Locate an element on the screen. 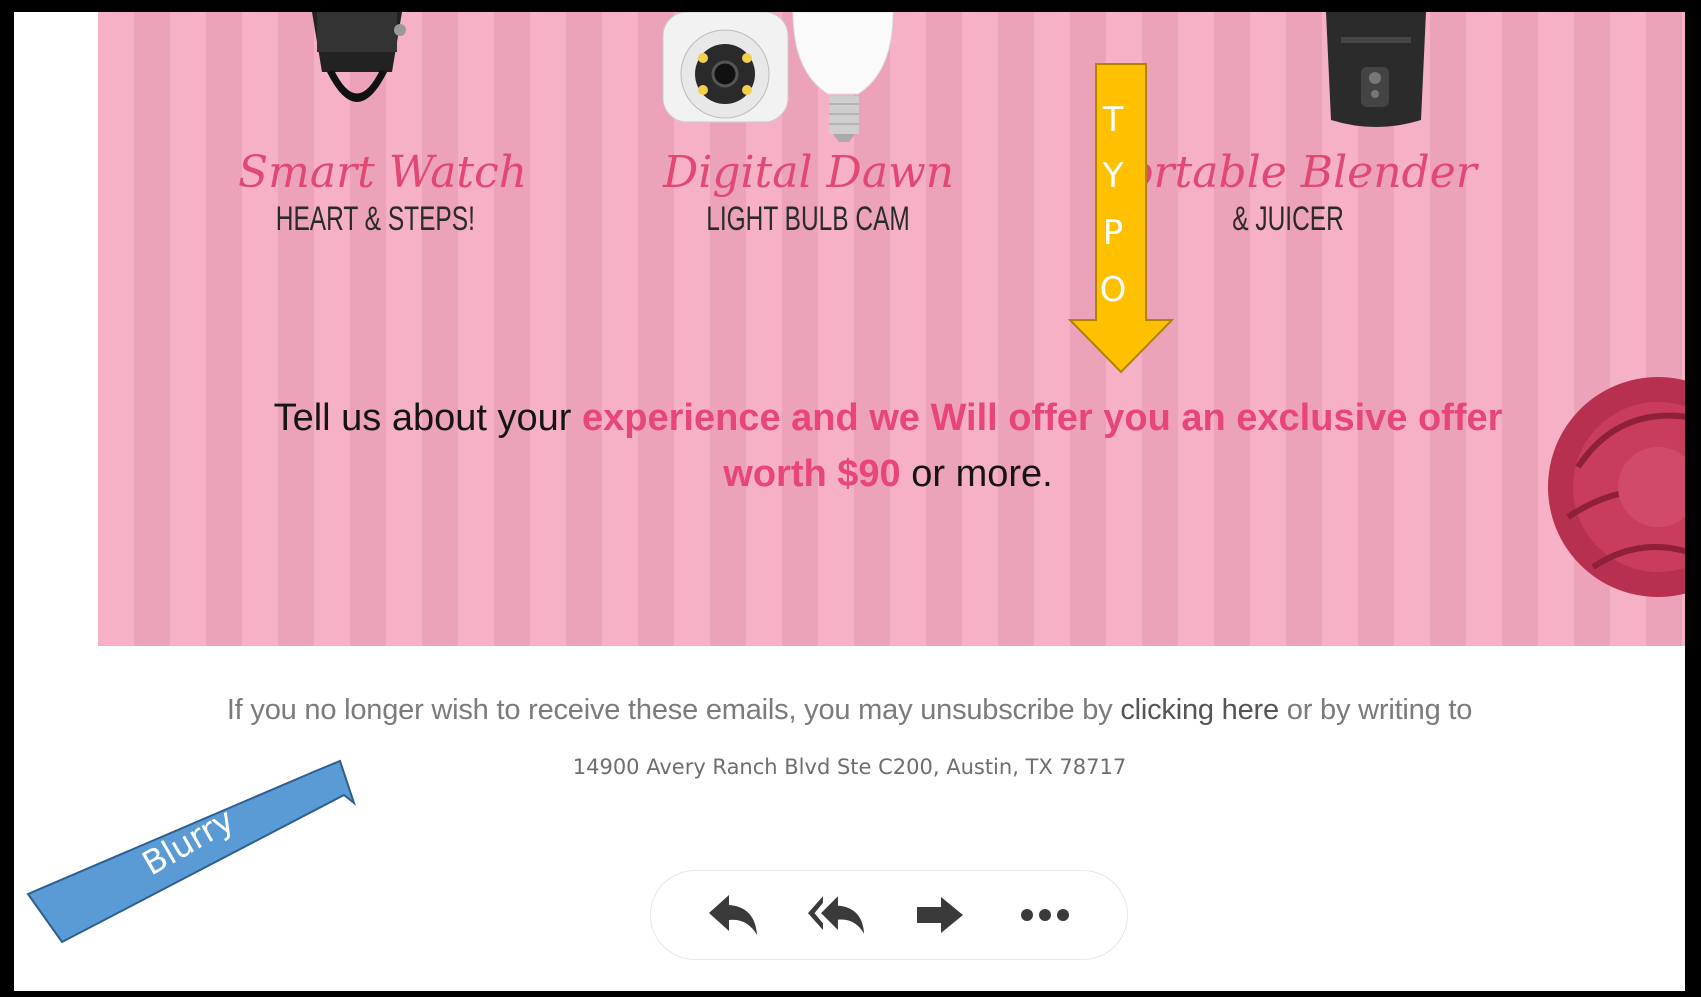 The height and width of the screenshot is (997, 1701). product-caption: & JUICER is located at coordinates (1288, 219).